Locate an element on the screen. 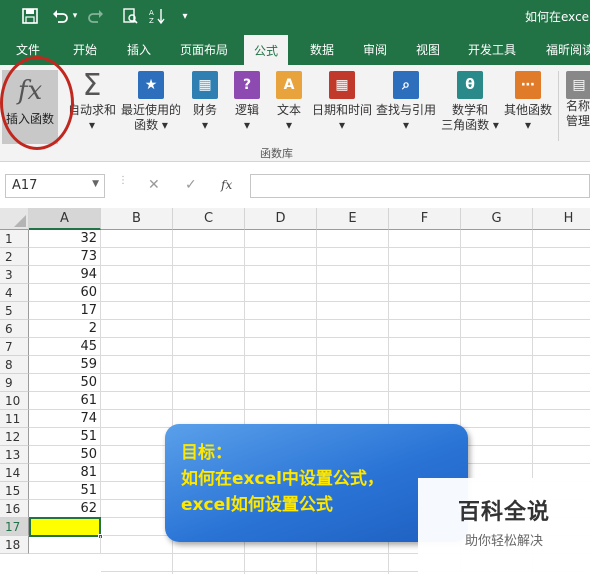 The width and height of the screenshot is (590, 574). name-box: A17 ▼ is located at coordinates (55, 186).